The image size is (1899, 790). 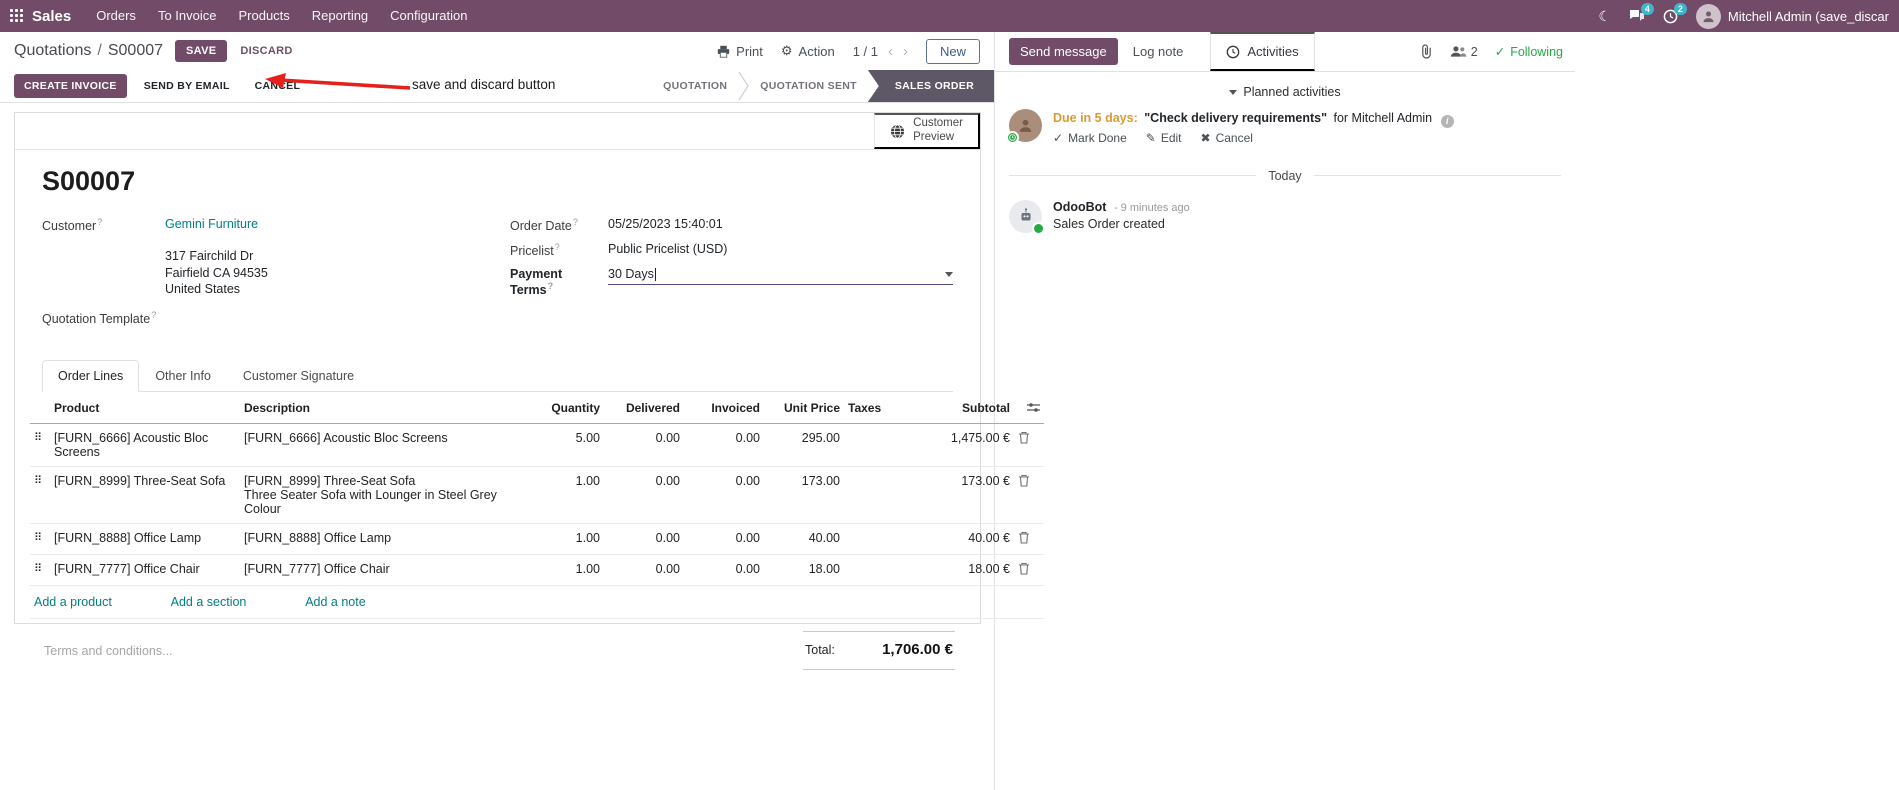 What do you see at coordinates (183, 376) in the screenshot?
I see `tab-other-info: Other Info` at bounding box center [183, 376].